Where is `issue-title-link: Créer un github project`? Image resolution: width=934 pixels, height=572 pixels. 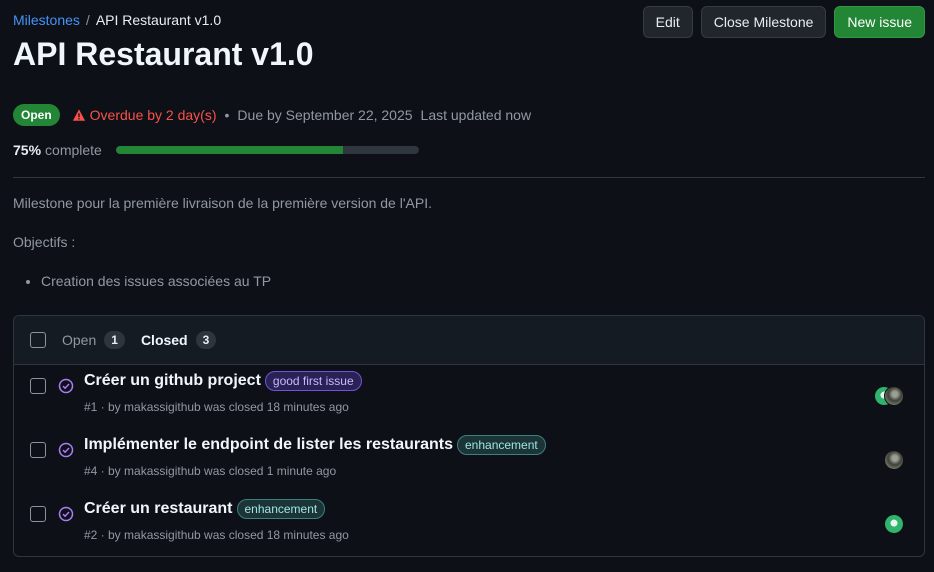
issue-title-link: Créer un github project is located at coordinates (172, 381).